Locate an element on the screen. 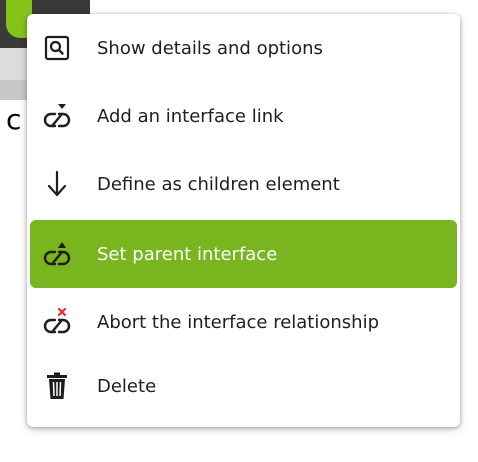 The height and width of the screenshot is (462, 478). menu-item-show-details: Show details and options is located at coordinates (243, 48).